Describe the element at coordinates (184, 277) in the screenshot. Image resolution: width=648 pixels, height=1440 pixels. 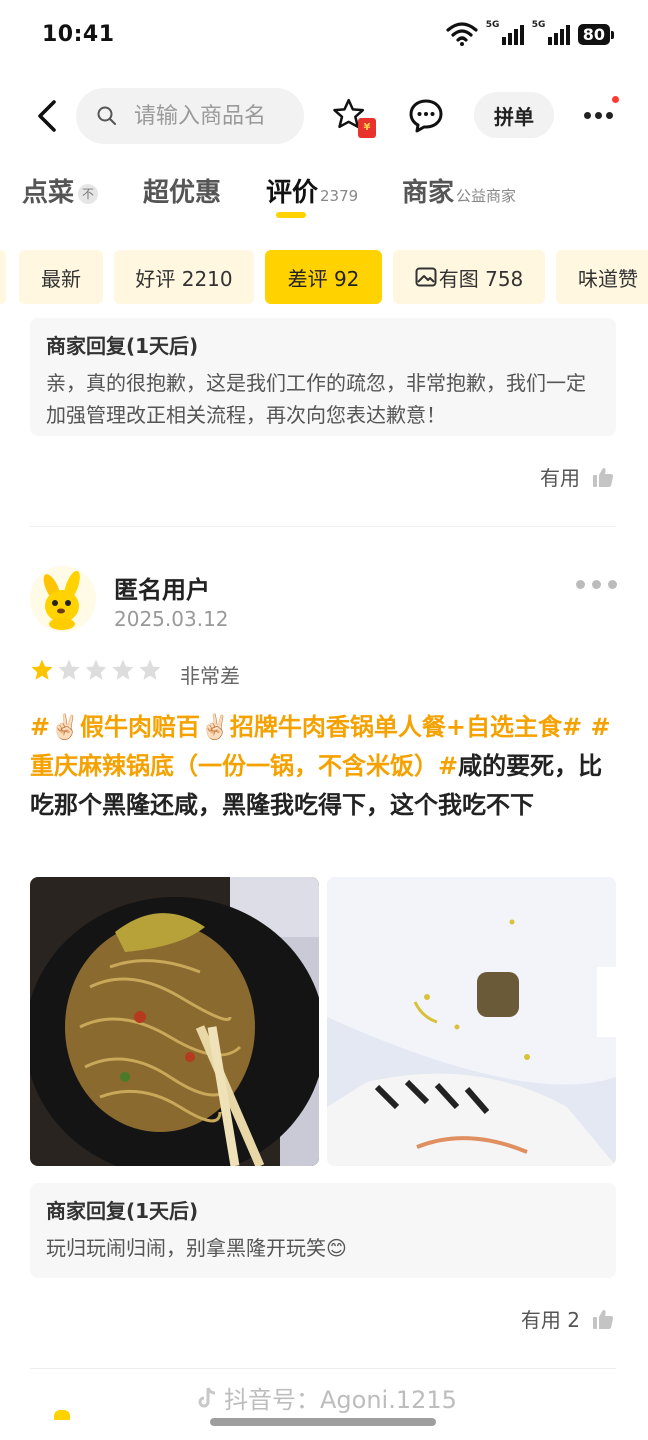
I see `chip-positive: 好评 2210` at that location.